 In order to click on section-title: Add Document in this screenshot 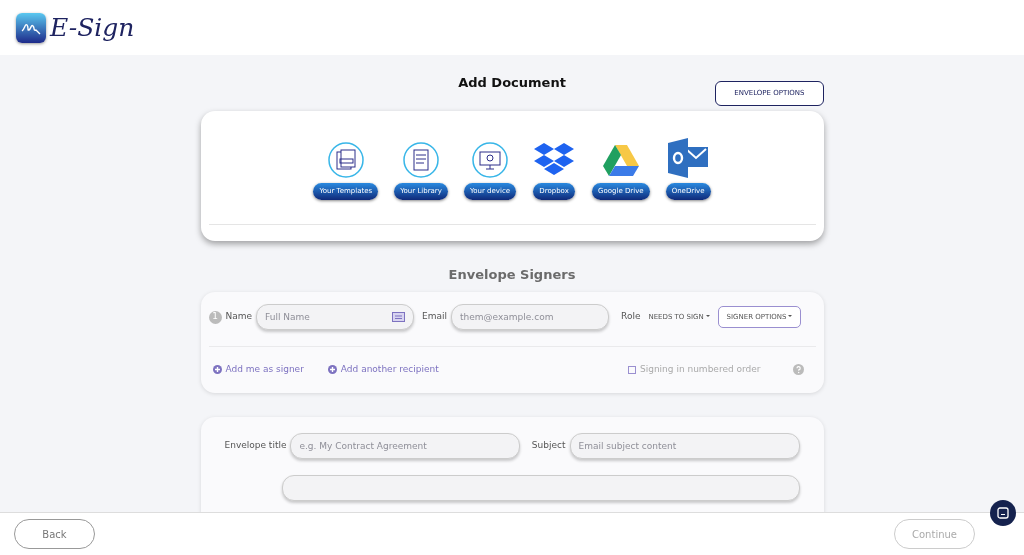, I will do `click(512, 83)`.